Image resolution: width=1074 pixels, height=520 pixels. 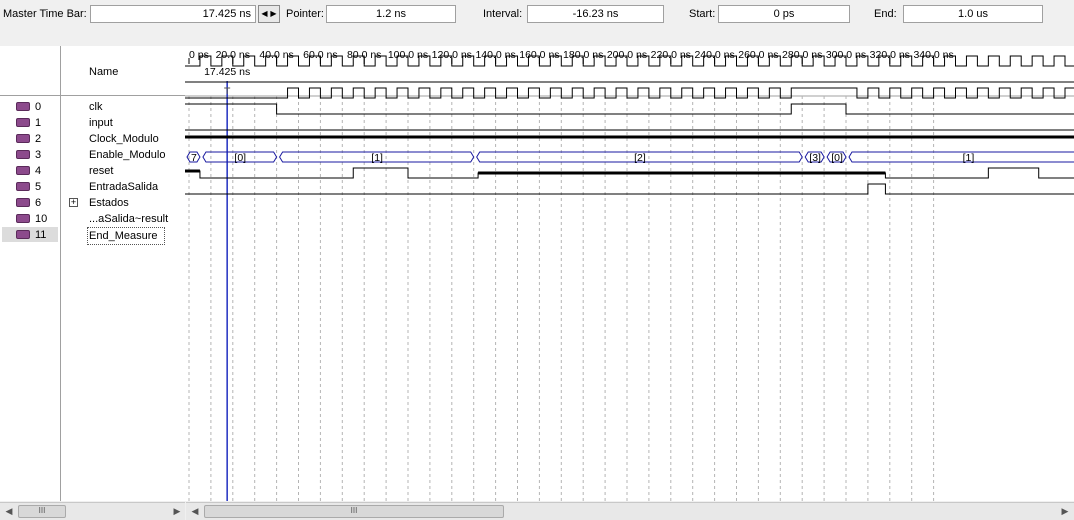 I want to click on signal-name: End_Measure, so click(x=126, y=236).